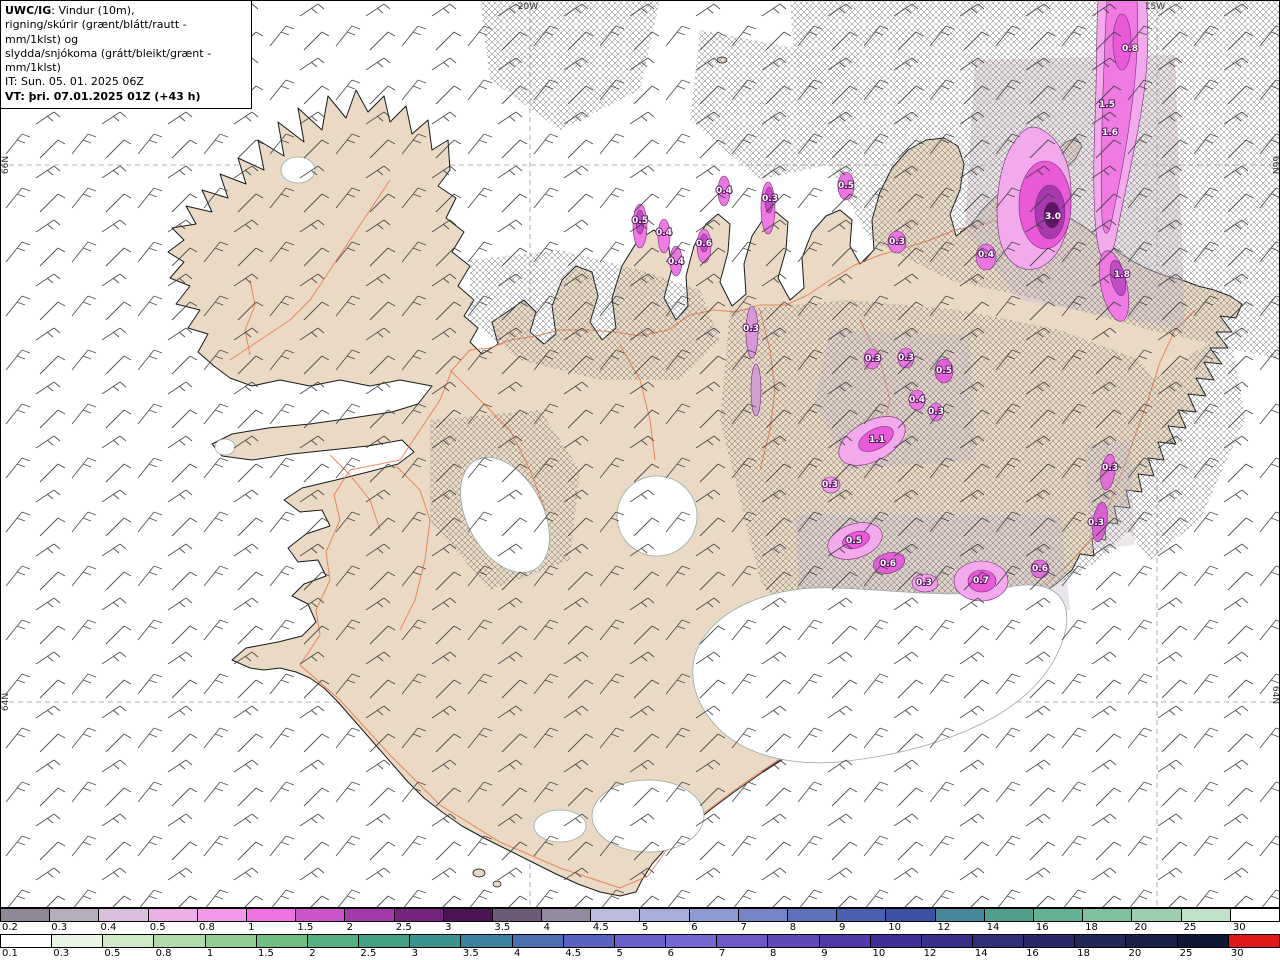  Describe the element at coordinates (103, 96) in the screenshot. I see `valid-time: VT: þri. 07.01.2025 01Z (+43 h)` at that location.